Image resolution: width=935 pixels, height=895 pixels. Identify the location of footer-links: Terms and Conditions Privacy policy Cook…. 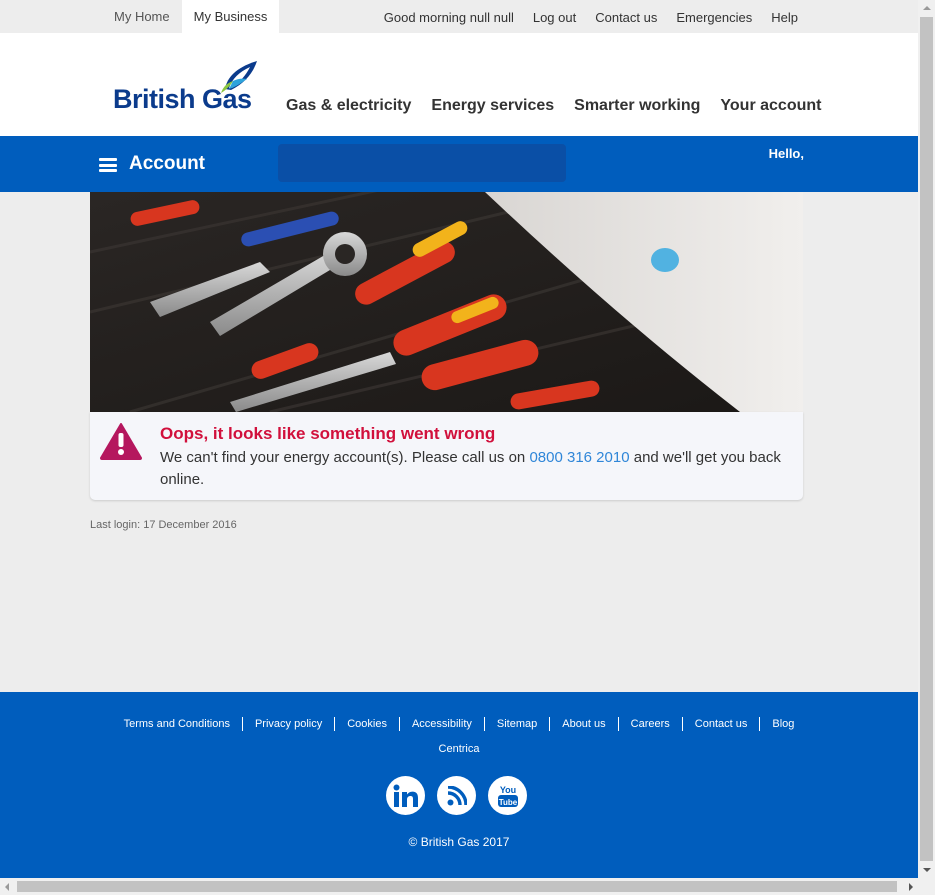
(459, 724).